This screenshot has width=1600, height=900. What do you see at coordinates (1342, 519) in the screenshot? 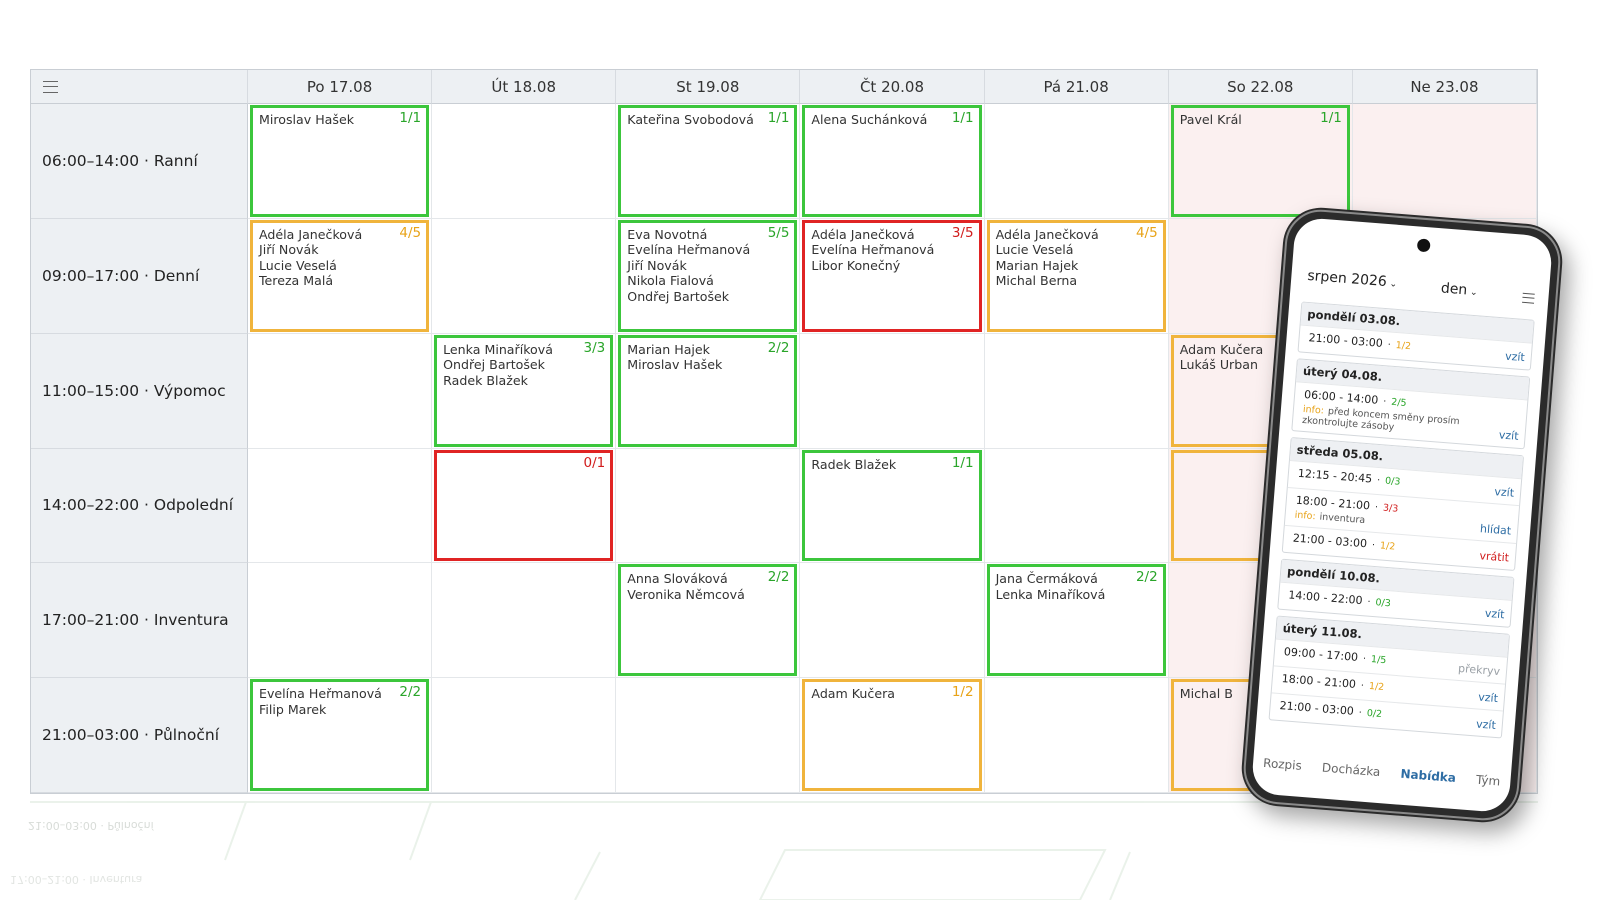
I see `info-text: inventura` at bounding box center [1342, 519].